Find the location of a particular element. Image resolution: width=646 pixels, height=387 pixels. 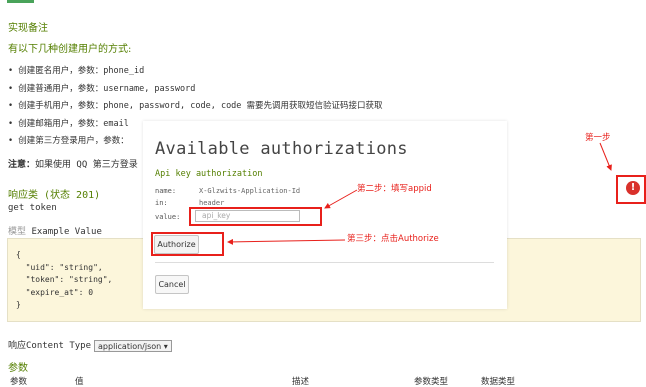

step2-highlight-box is located at coordinates (255, 216).